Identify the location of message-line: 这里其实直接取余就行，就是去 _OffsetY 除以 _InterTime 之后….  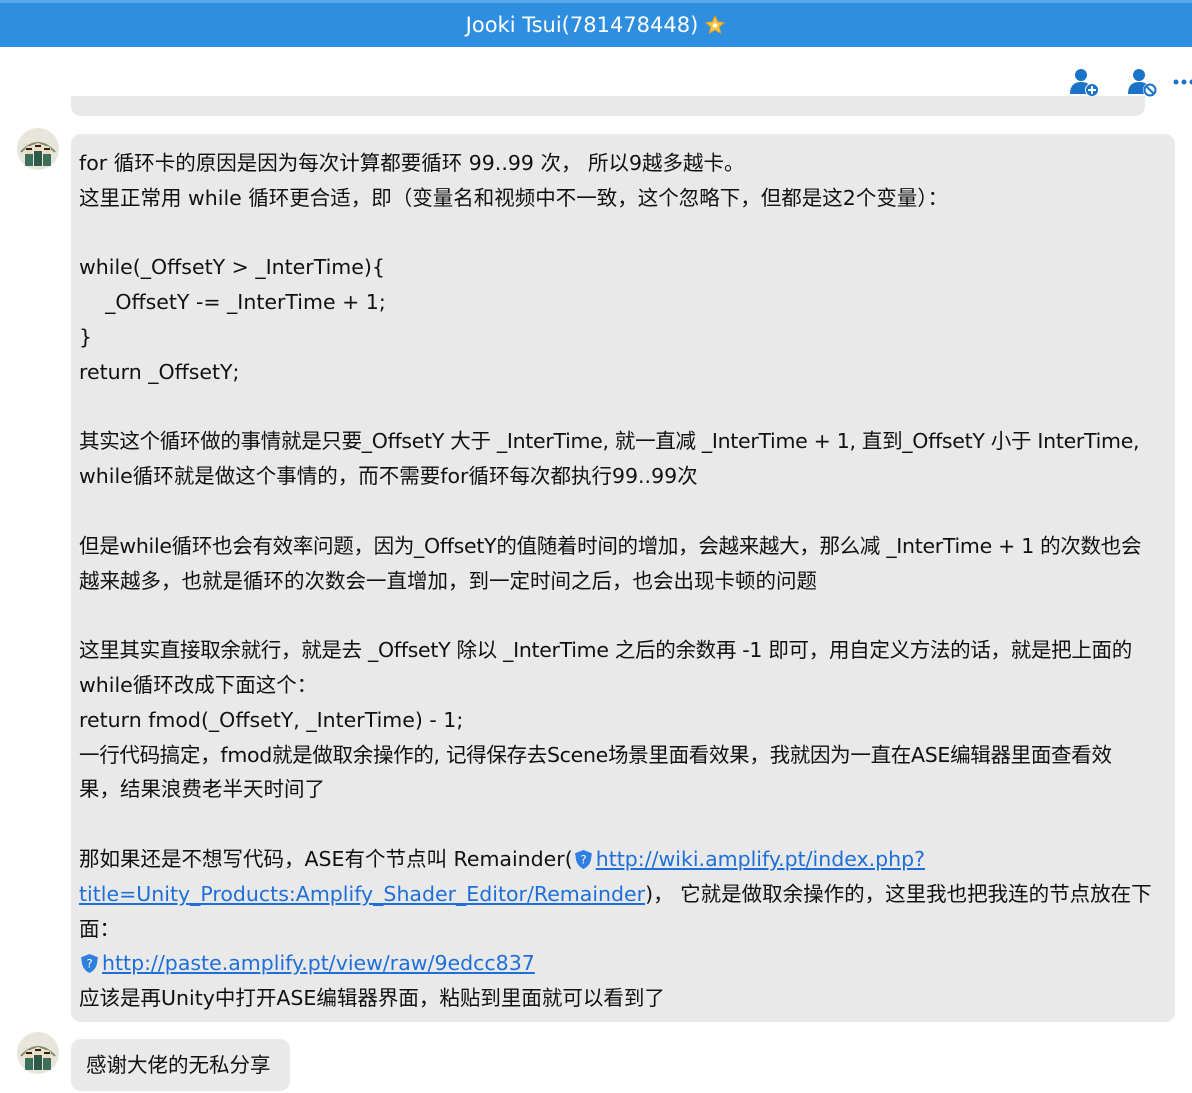
(605, 650).